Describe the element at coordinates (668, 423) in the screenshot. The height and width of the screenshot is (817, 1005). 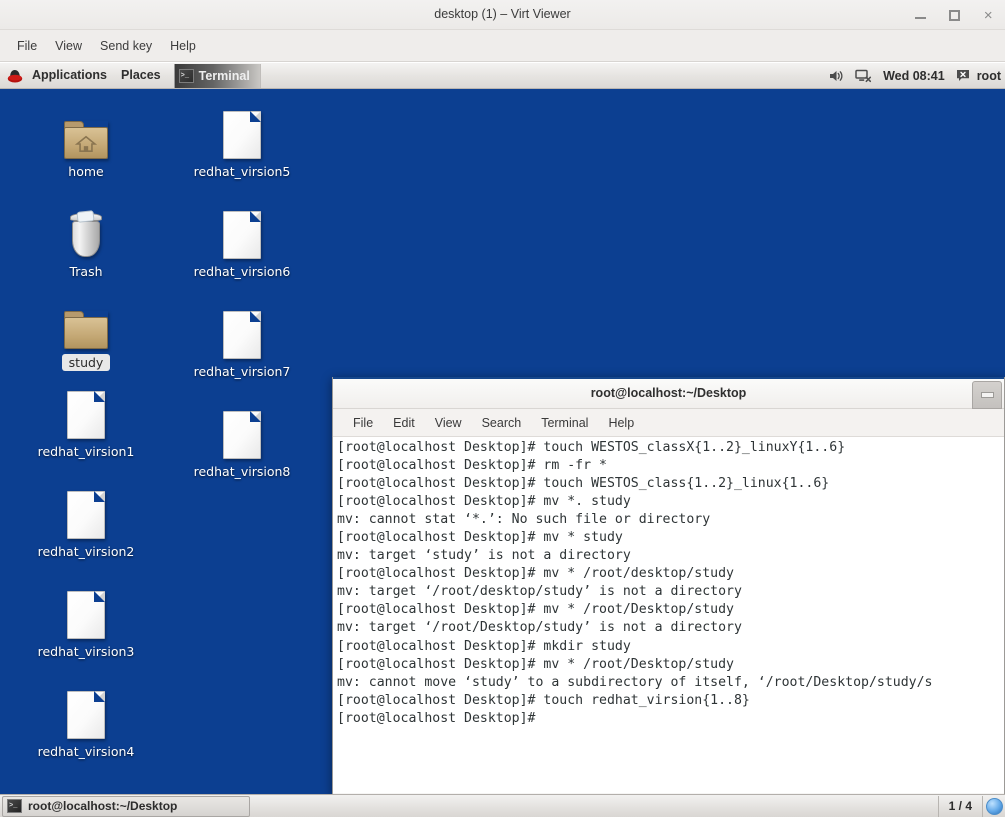
I see `terminal-menubar: File Edit View Search Terminal Help` at that location.